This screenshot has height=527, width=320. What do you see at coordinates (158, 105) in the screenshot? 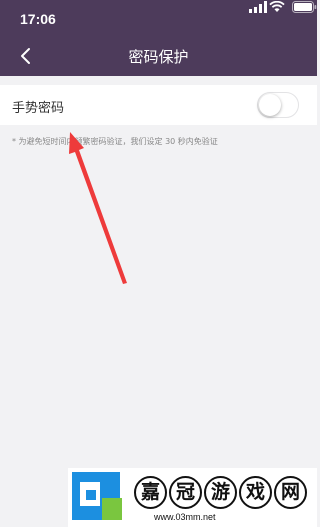
I see `gesture-password-row: 手势密码` at bounding box center [158, 105].